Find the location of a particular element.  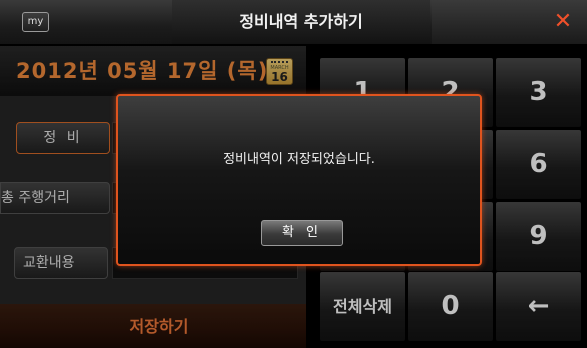

confirm-button: 확 인 is located at coordinates (302, 233).